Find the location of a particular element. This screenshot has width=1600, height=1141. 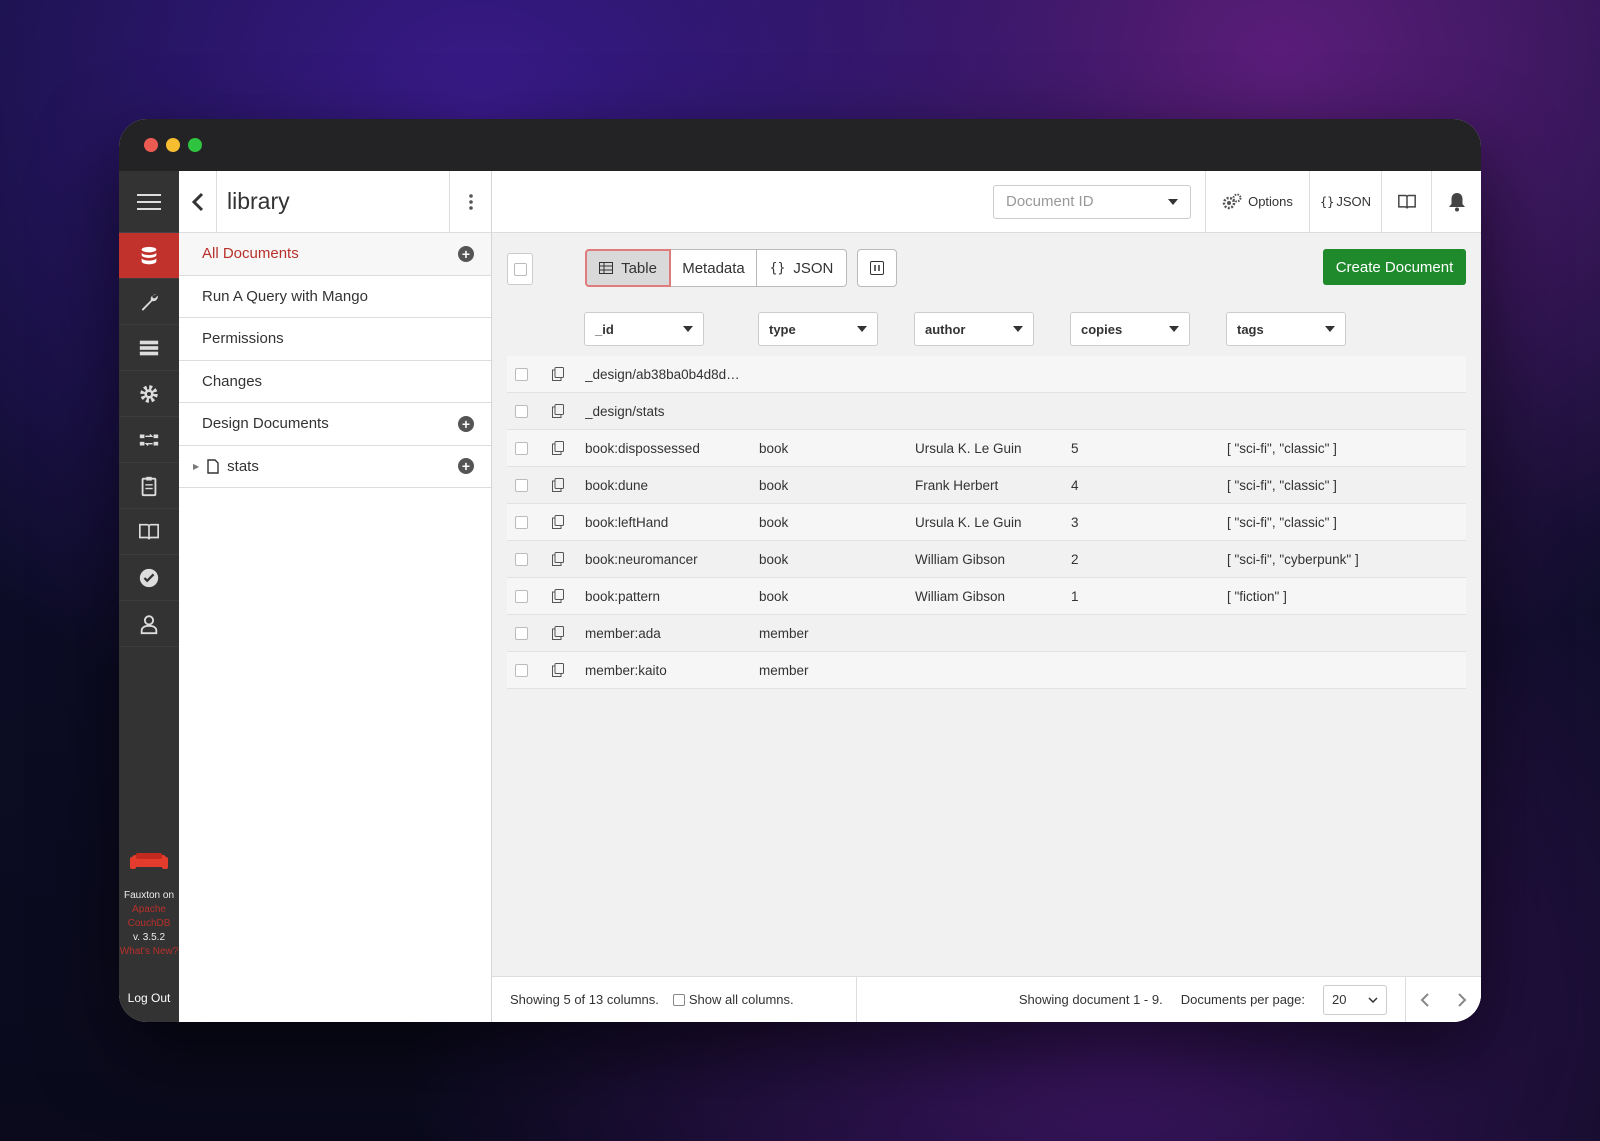

nav-replication is located at coordinates (149, 440).